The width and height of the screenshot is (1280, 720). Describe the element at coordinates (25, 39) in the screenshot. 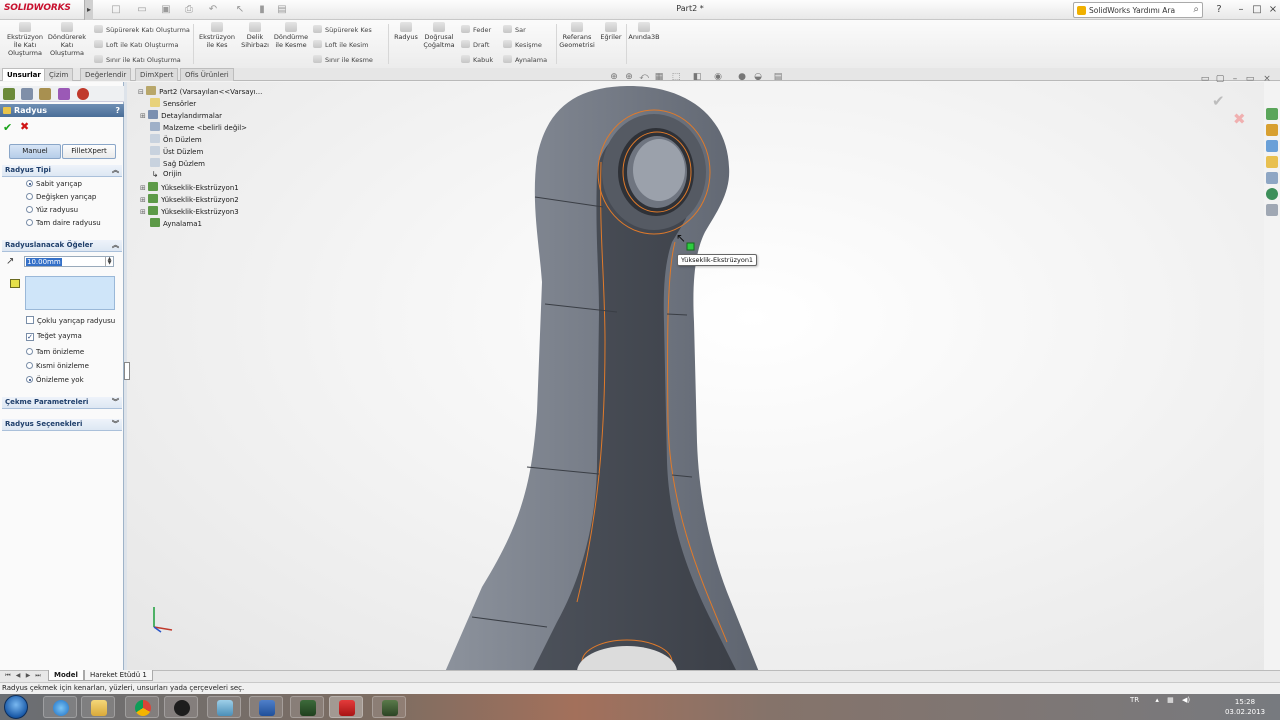

I see `extrude-boss-button: Ekstrüzyon İle Katı Oluşturma` at that location.